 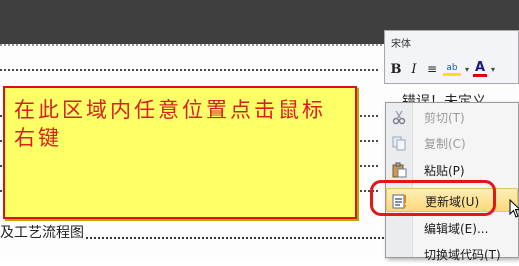 What do you see at coordinates (401, 42) in the screenshot?
I see `font-name-box: 宋体` at bounding box center [401, 42].